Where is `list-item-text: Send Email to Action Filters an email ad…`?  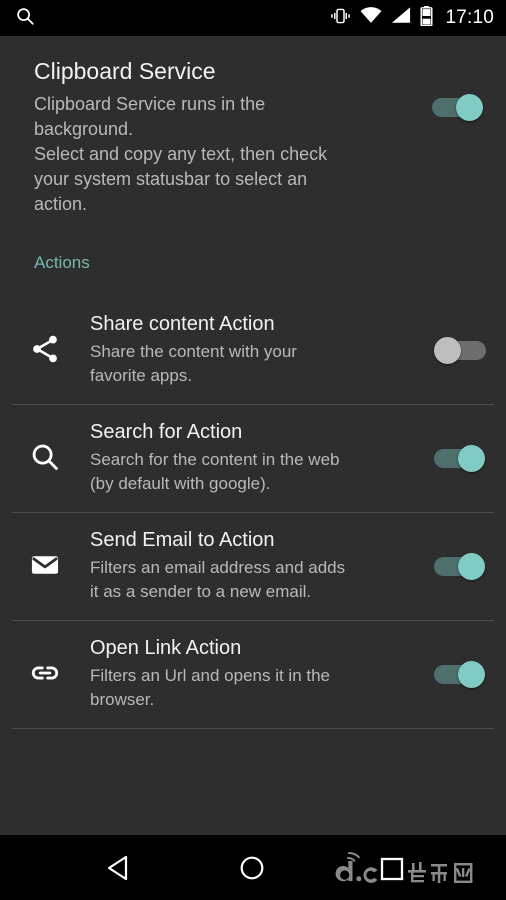 list-item-text: Send Email to Action Filters an email ad… is located at coordinates (252, 565).